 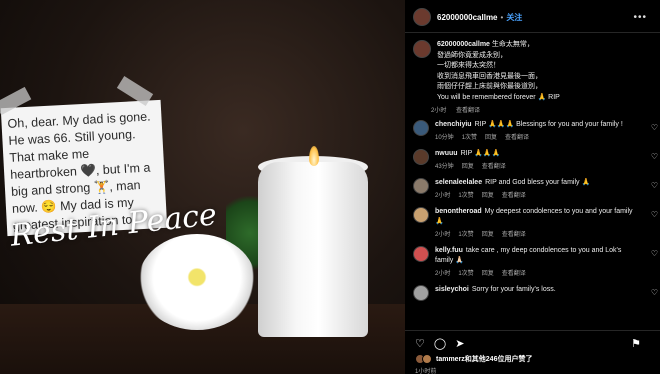 What do you see at coordinates (463, 44) in the screenshot?
I see `caption-username: 62000000callme` at bounding box center [463, 44].